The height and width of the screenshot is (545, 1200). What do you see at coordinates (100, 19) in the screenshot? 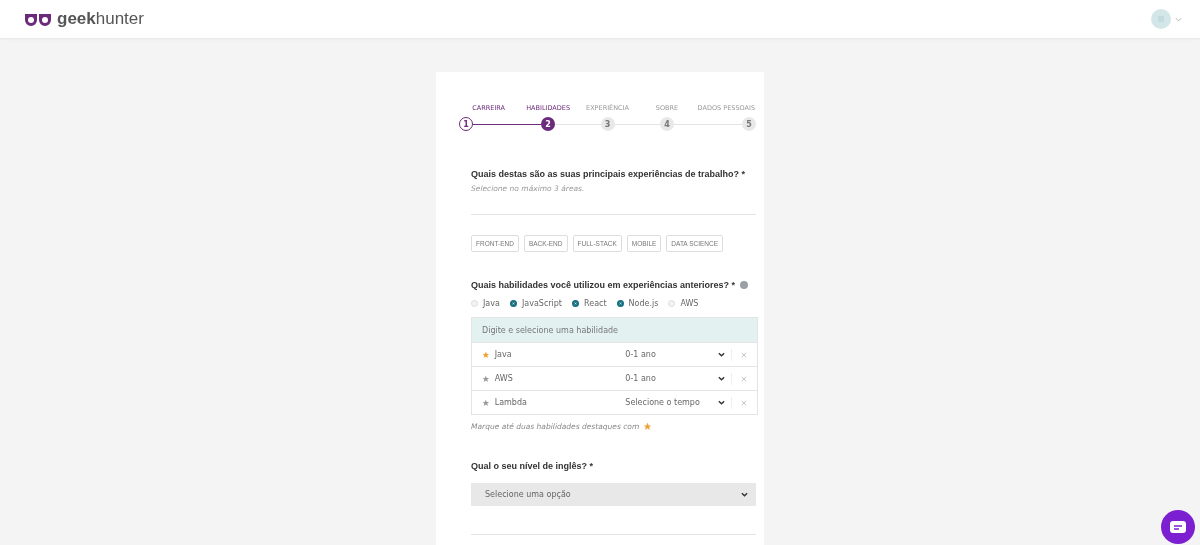
I see `logo-text: geekhunter` at bounding box center [100, 19].